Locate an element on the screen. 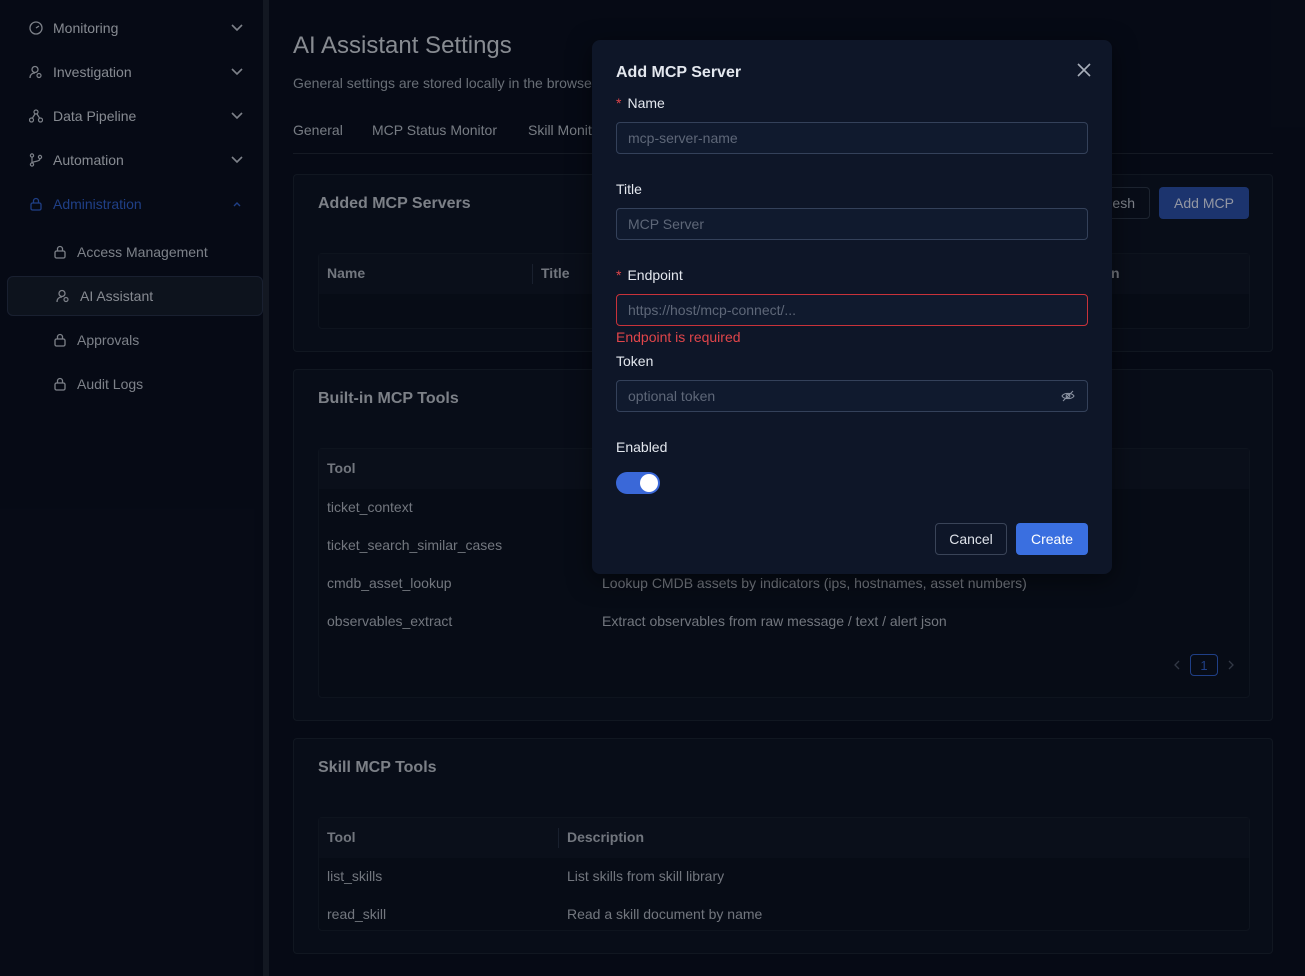 The height and width of the screenshot is (976, 1305). endpoint-error-text: Endpoint is required is located at coordinates (678, 337).